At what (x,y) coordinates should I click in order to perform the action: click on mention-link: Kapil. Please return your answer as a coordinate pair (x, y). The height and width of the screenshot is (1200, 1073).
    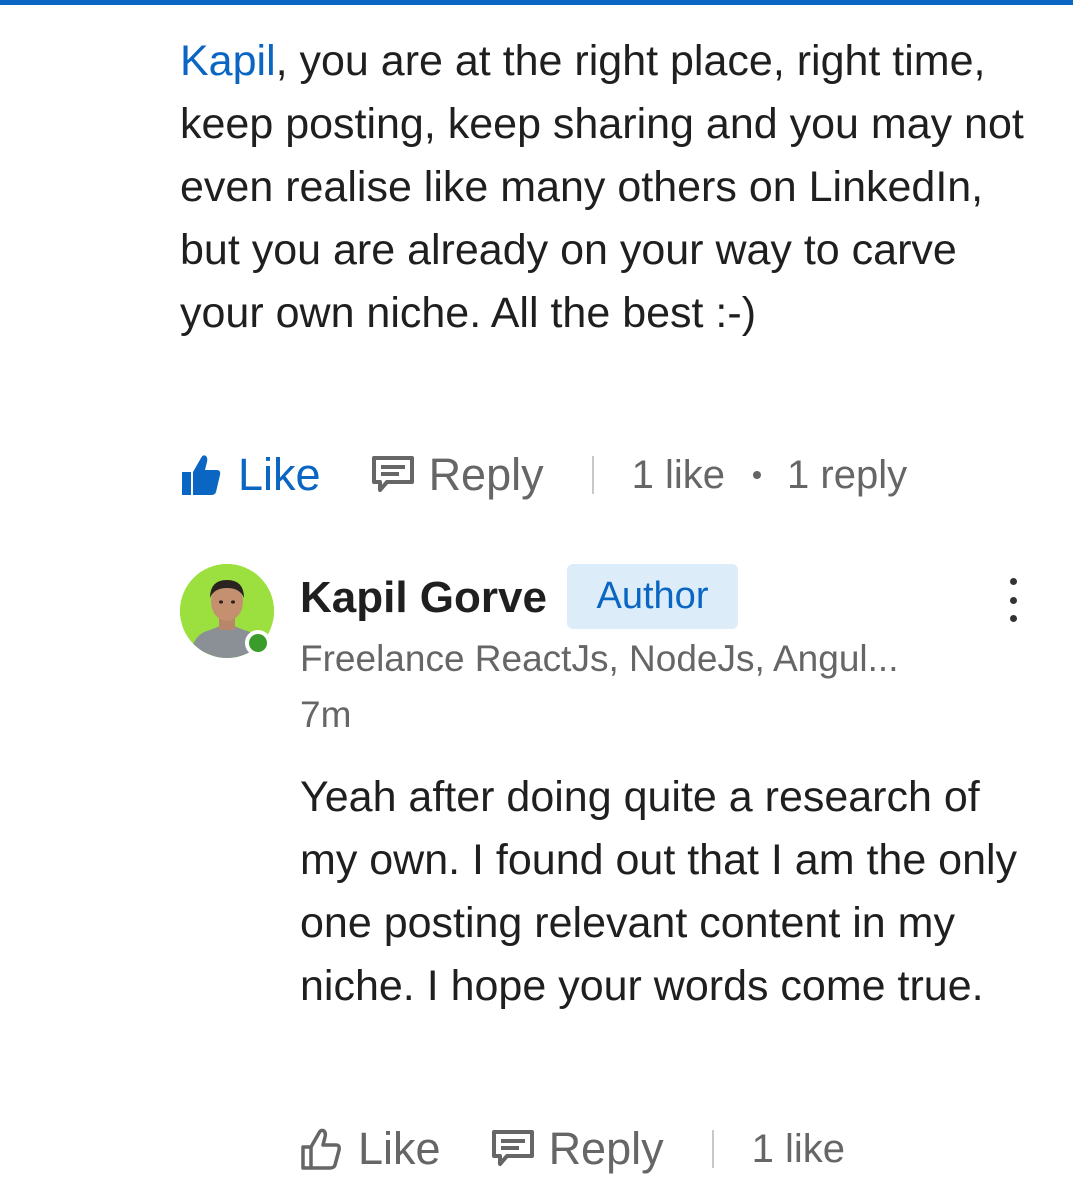
    Looking at the image, I should click on (228, 61).